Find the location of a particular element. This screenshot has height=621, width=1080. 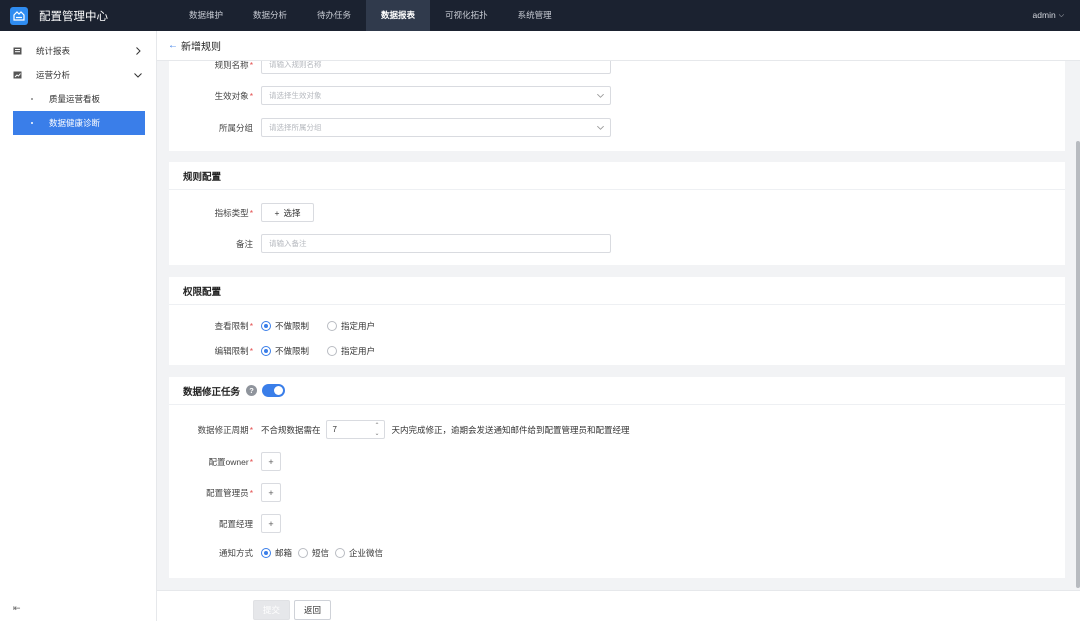

app-logo-icon is located at coordinates (19, 15).